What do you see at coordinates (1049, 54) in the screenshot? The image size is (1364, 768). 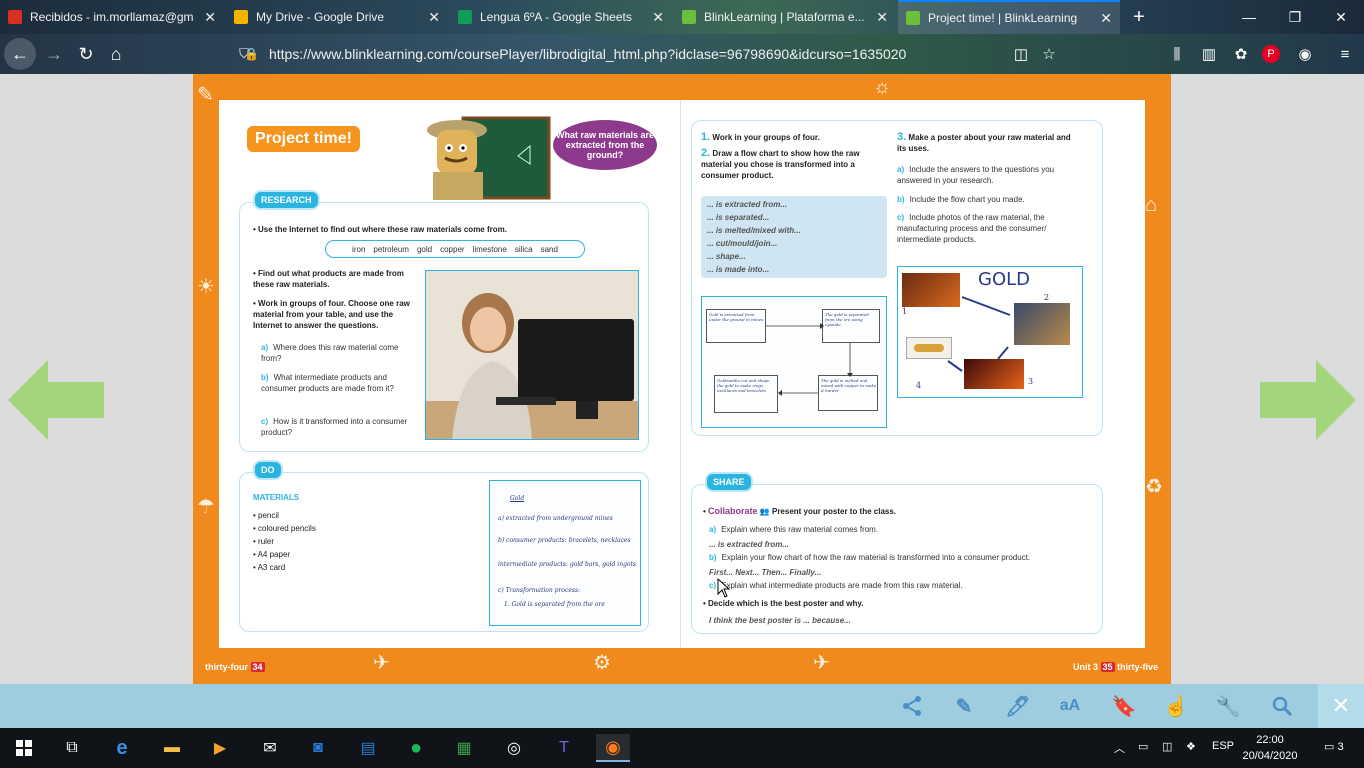 I see `star-icon: ☆` at bounding box center [1049, 54].